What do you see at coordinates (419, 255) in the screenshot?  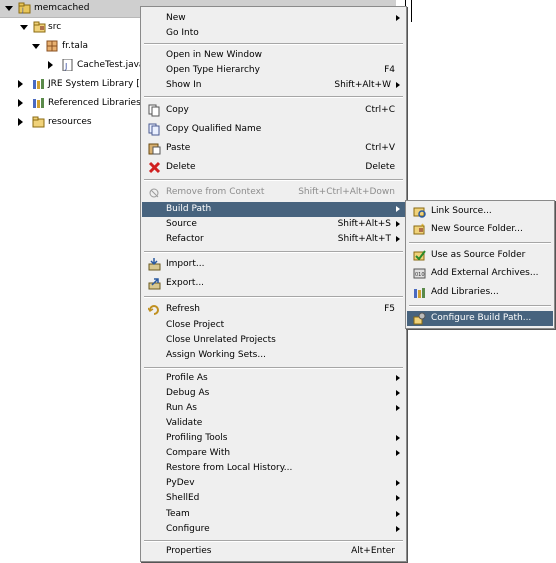 I see `use-source-folder-icon` at bounding box center [419, 255].